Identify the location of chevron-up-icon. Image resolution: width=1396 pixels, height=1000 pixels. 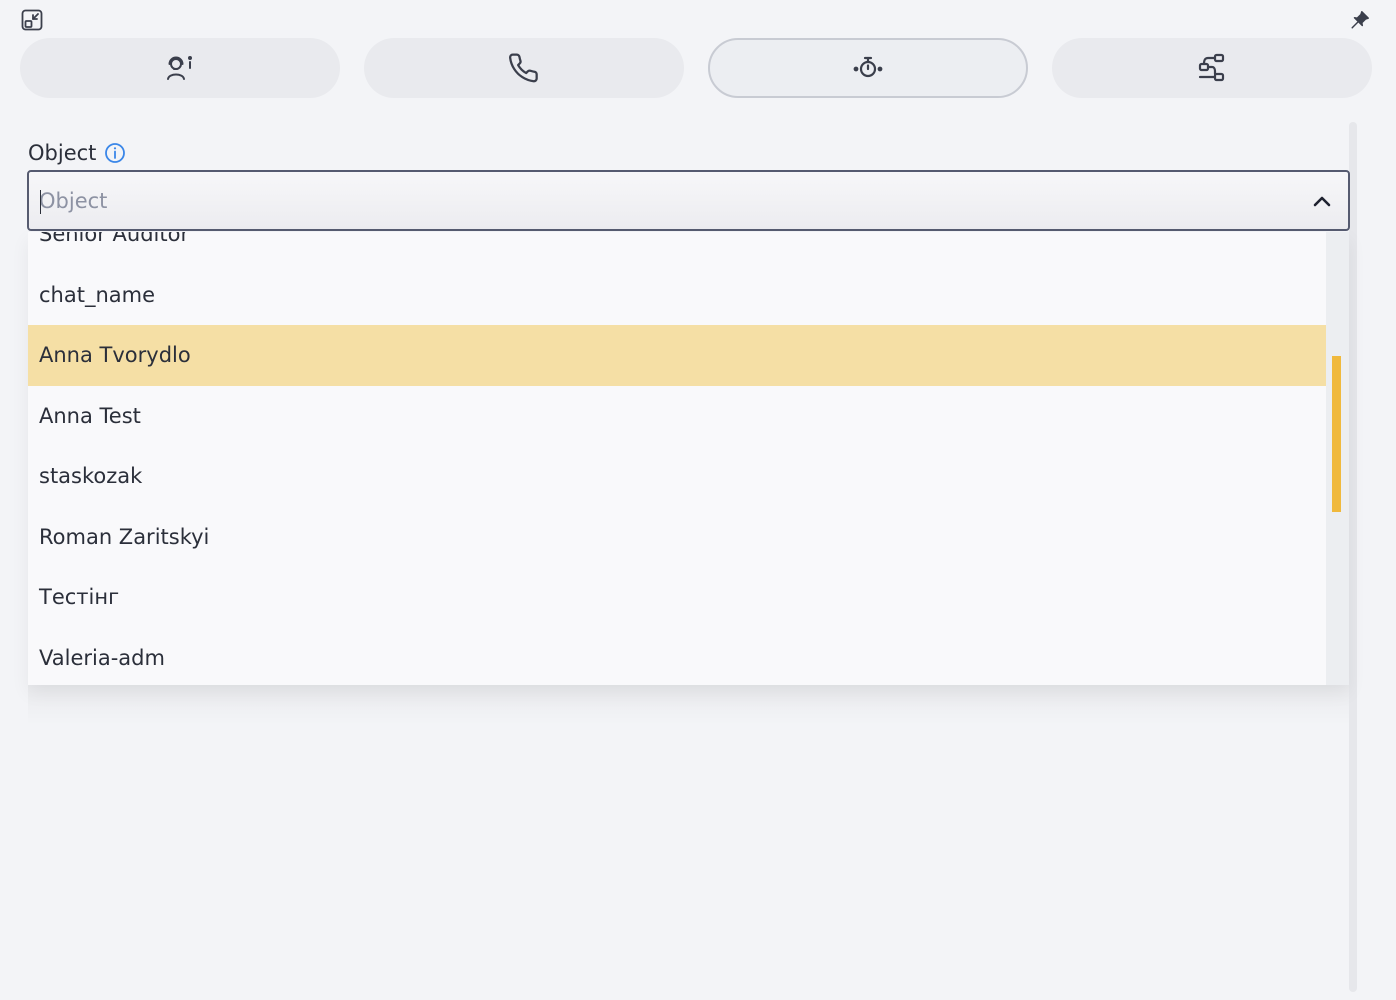
(1322, 201).